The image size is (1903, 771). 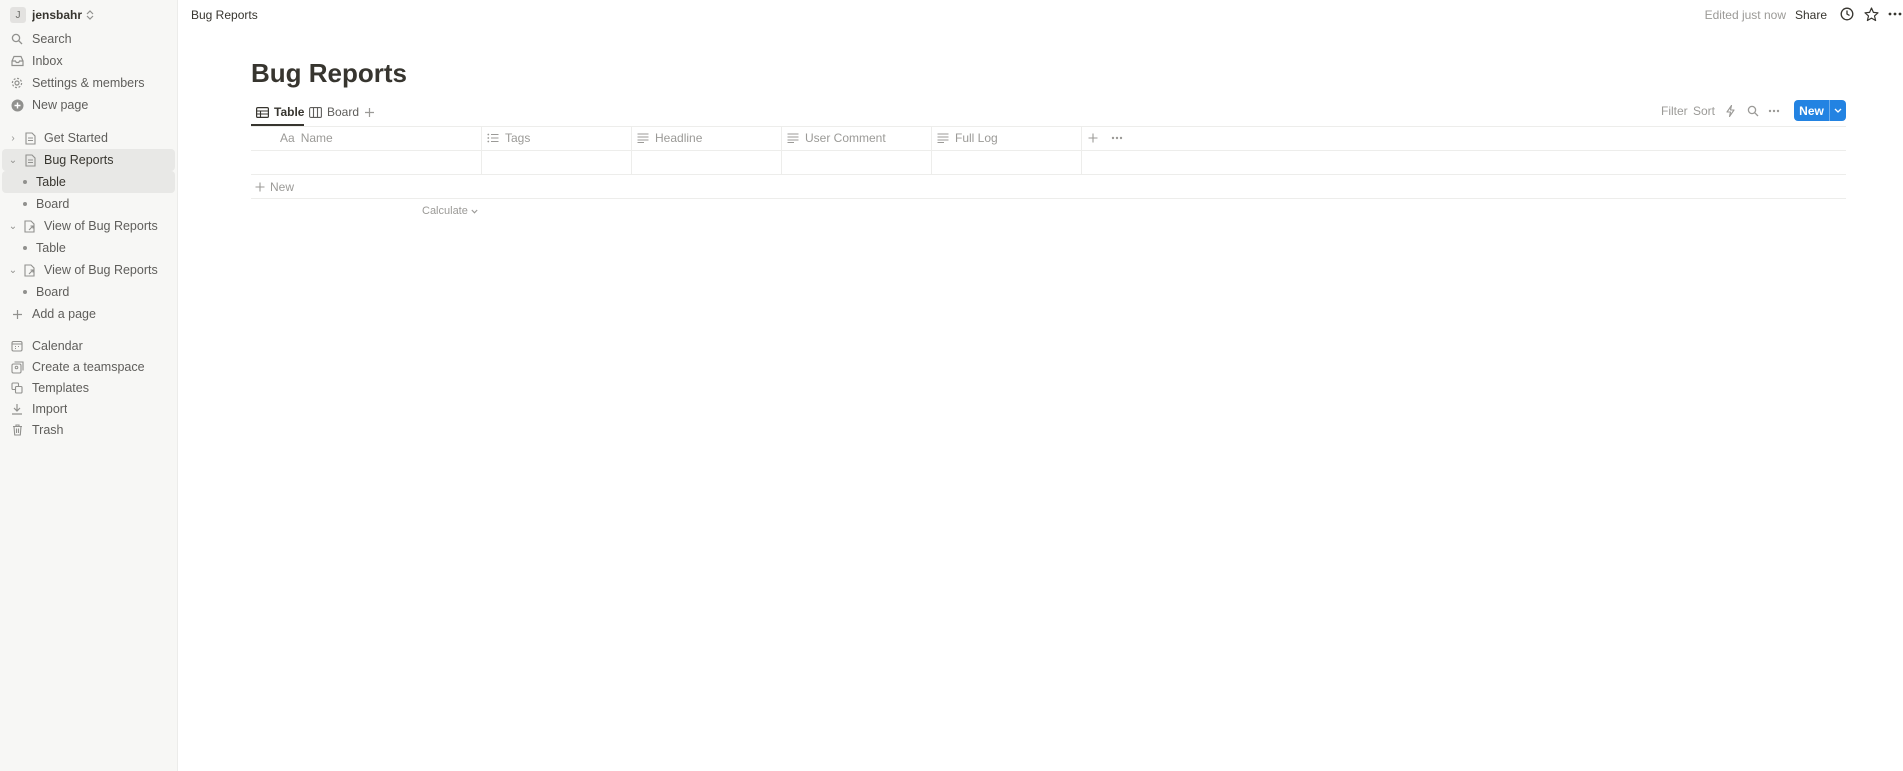 I want to click on templates-icon, so click(x=17, y=388).